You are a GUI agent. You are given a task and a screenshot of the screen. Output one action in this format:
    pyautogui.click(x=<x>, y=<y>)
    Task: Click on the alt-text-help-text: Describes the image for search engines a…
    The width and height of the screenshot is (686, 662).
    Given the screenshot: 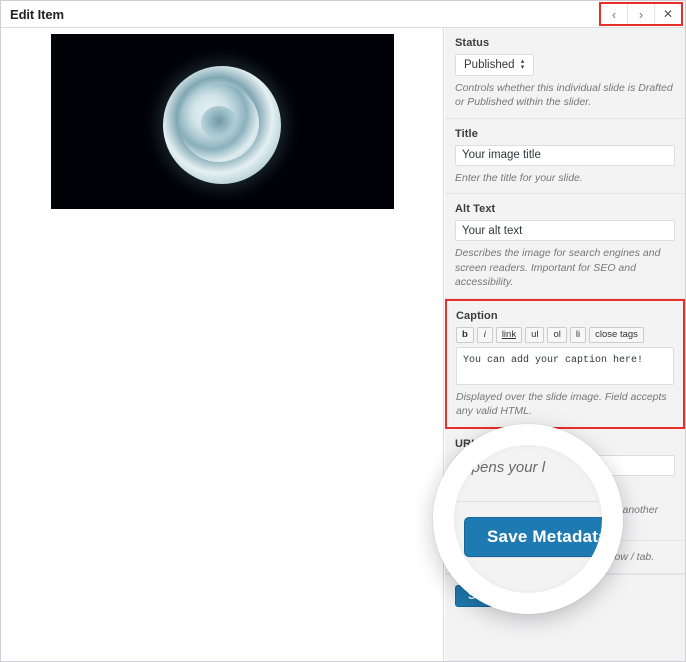 What is the action you would take?
    pyautogui.click(x=558, y=268)
    